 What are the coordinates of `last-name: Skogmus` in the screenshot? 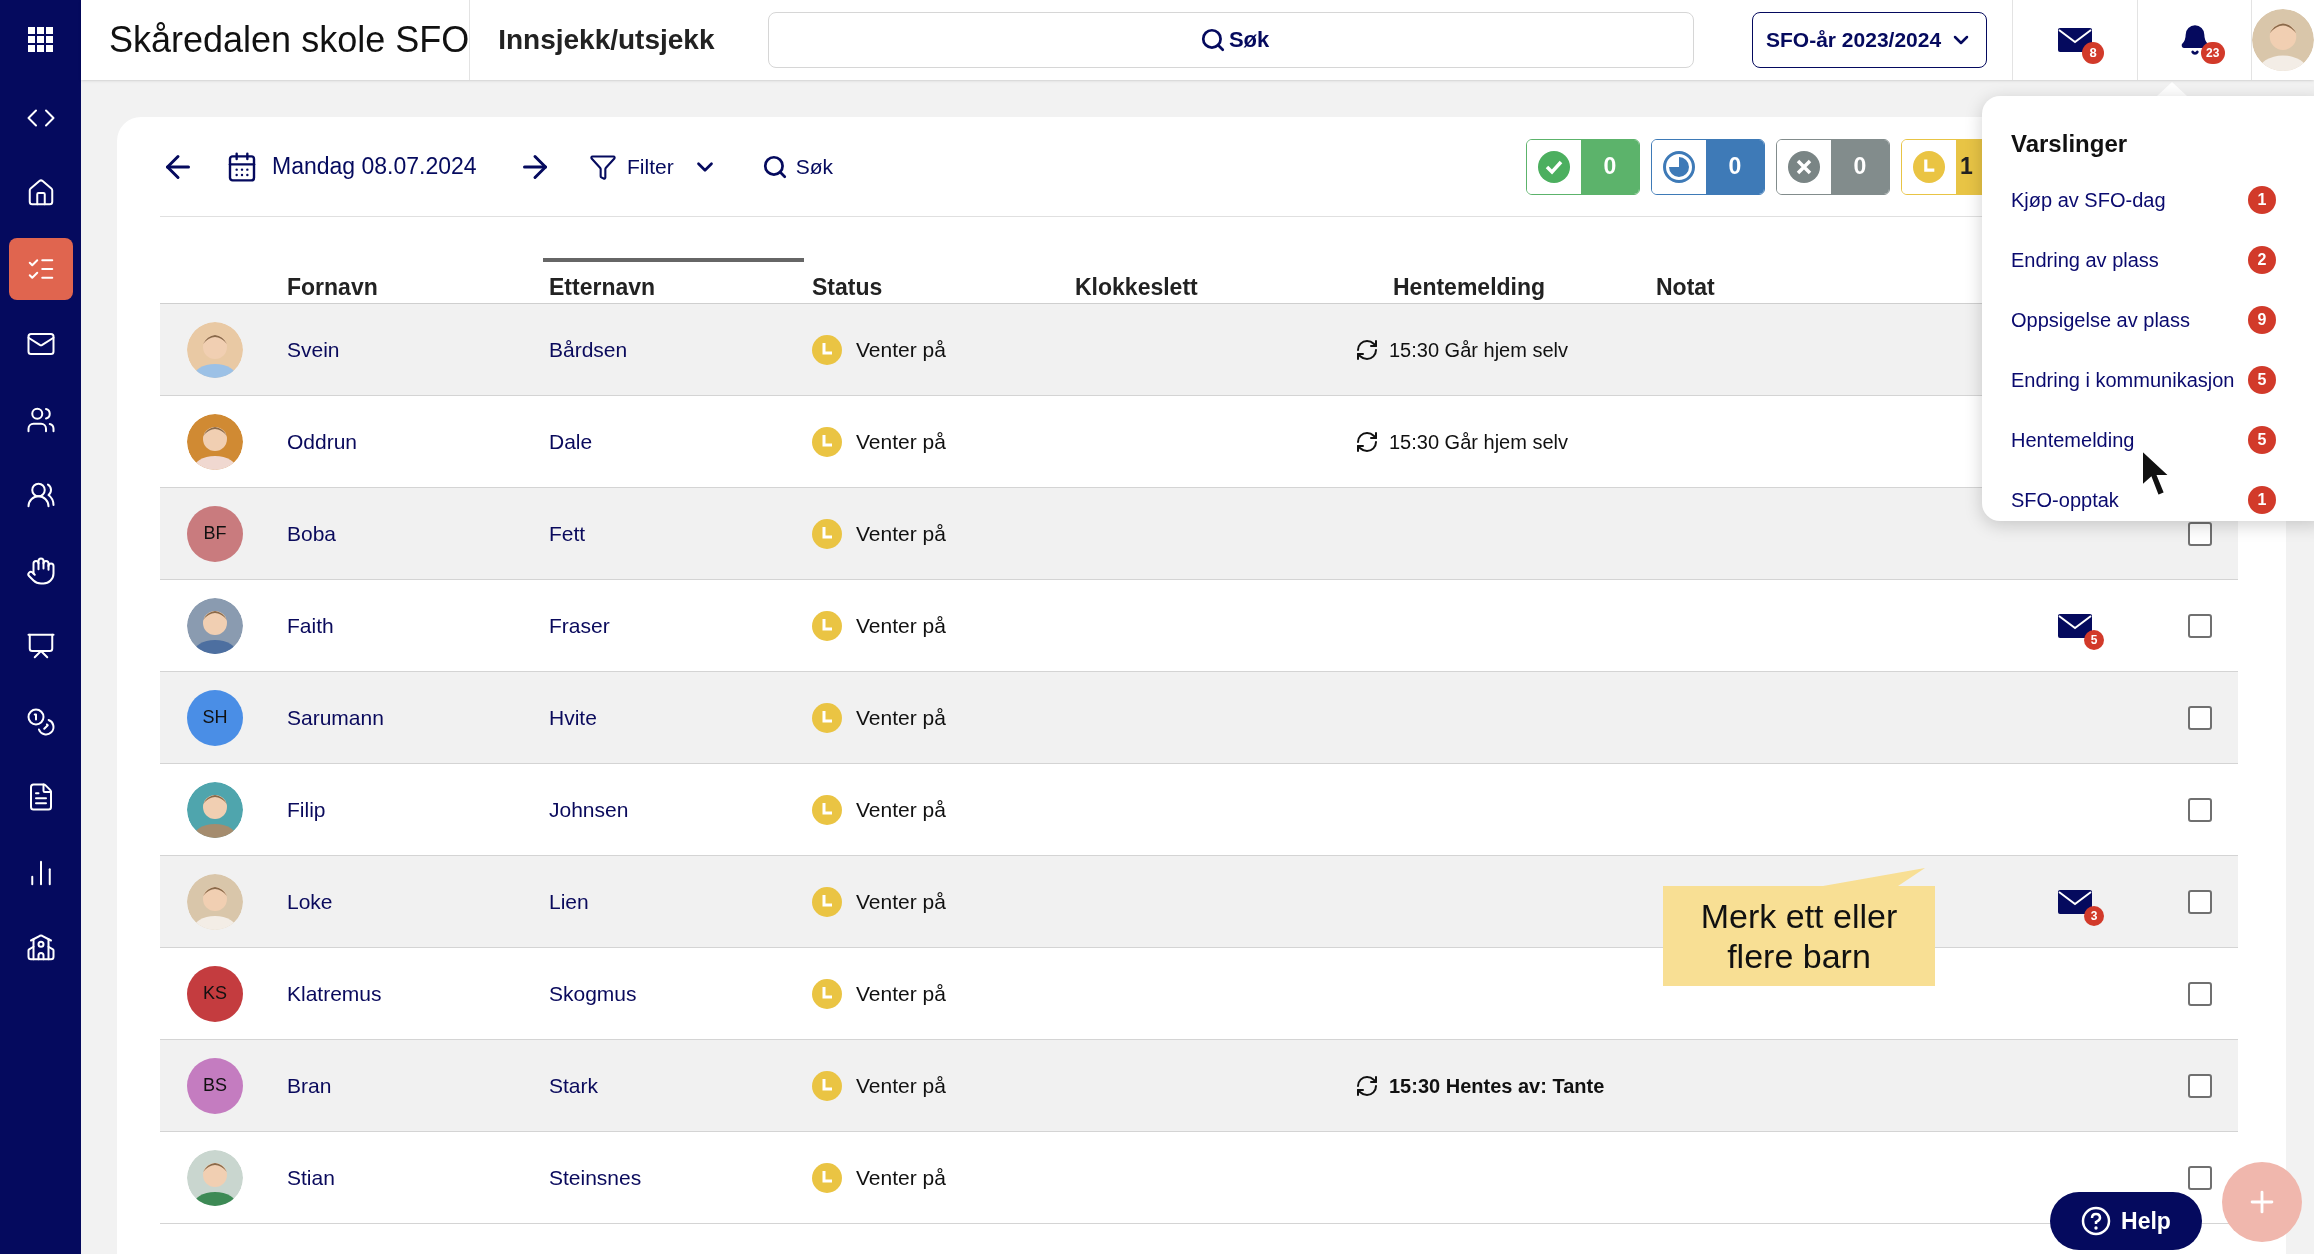 It's located at (680, 993).